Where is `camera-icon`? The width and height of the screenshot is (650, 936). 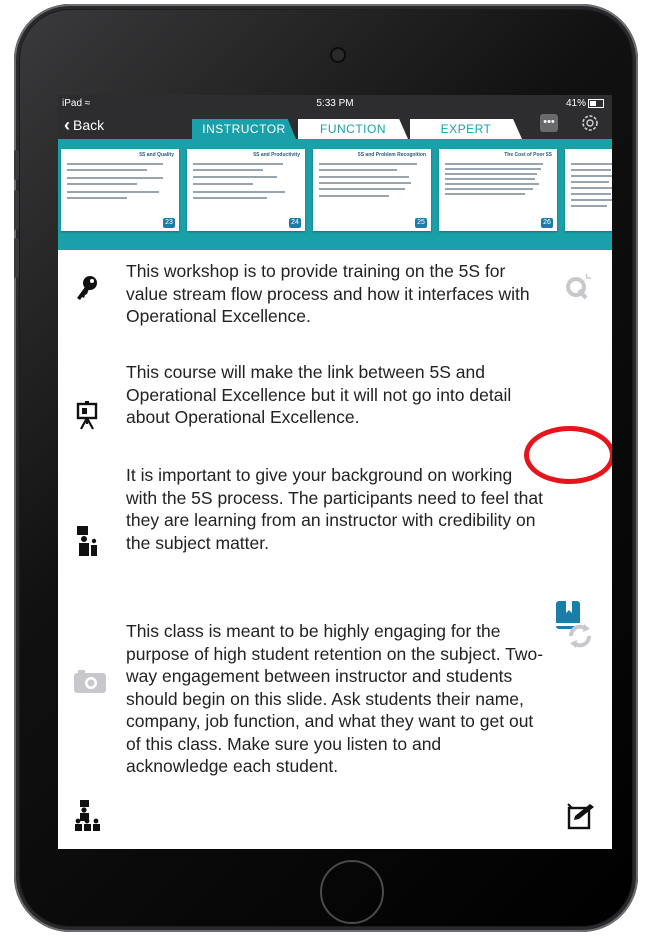
camera-icon is located at coordinates (90, 683).